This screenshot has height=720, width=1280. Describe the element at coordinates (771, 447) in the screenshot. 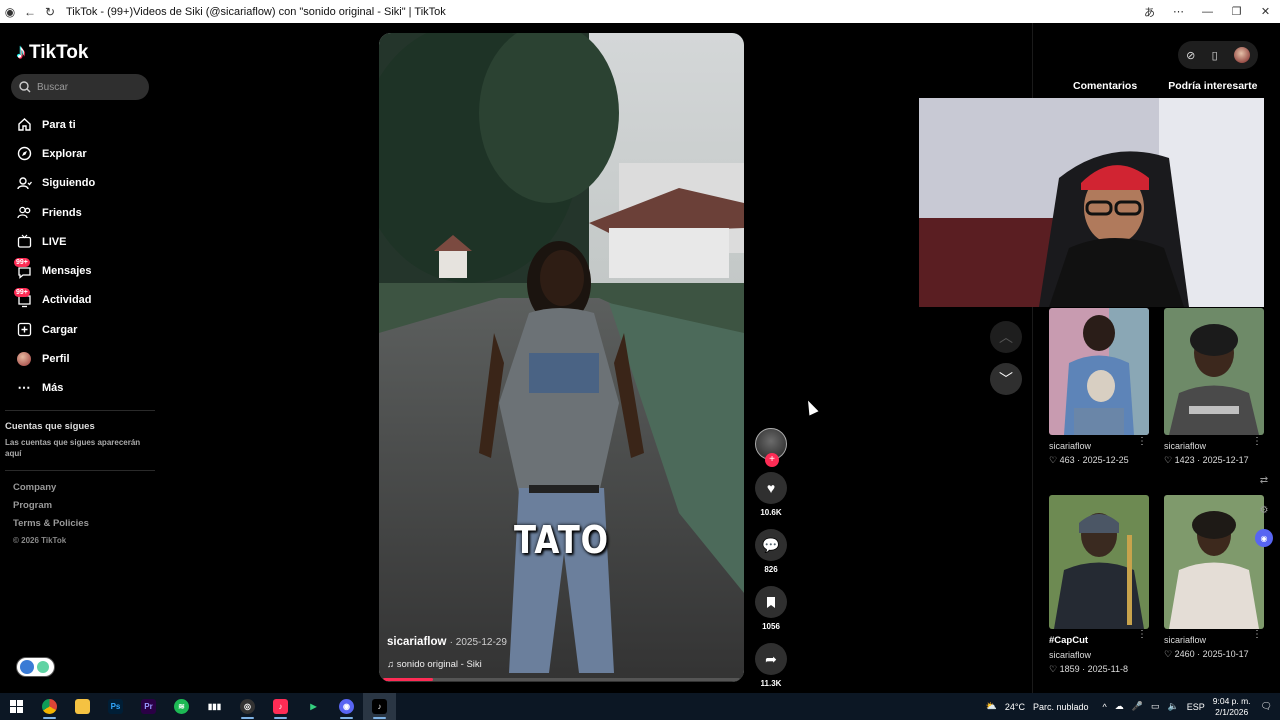

I see `creator-avatar: +` at that location.